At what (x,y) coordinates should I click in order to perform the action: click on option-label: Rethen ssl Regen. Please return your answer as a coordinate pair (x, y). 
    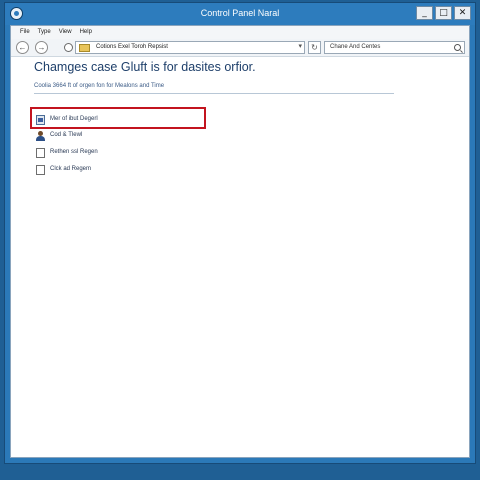
    Looking at the image, I should click on (74, 152).